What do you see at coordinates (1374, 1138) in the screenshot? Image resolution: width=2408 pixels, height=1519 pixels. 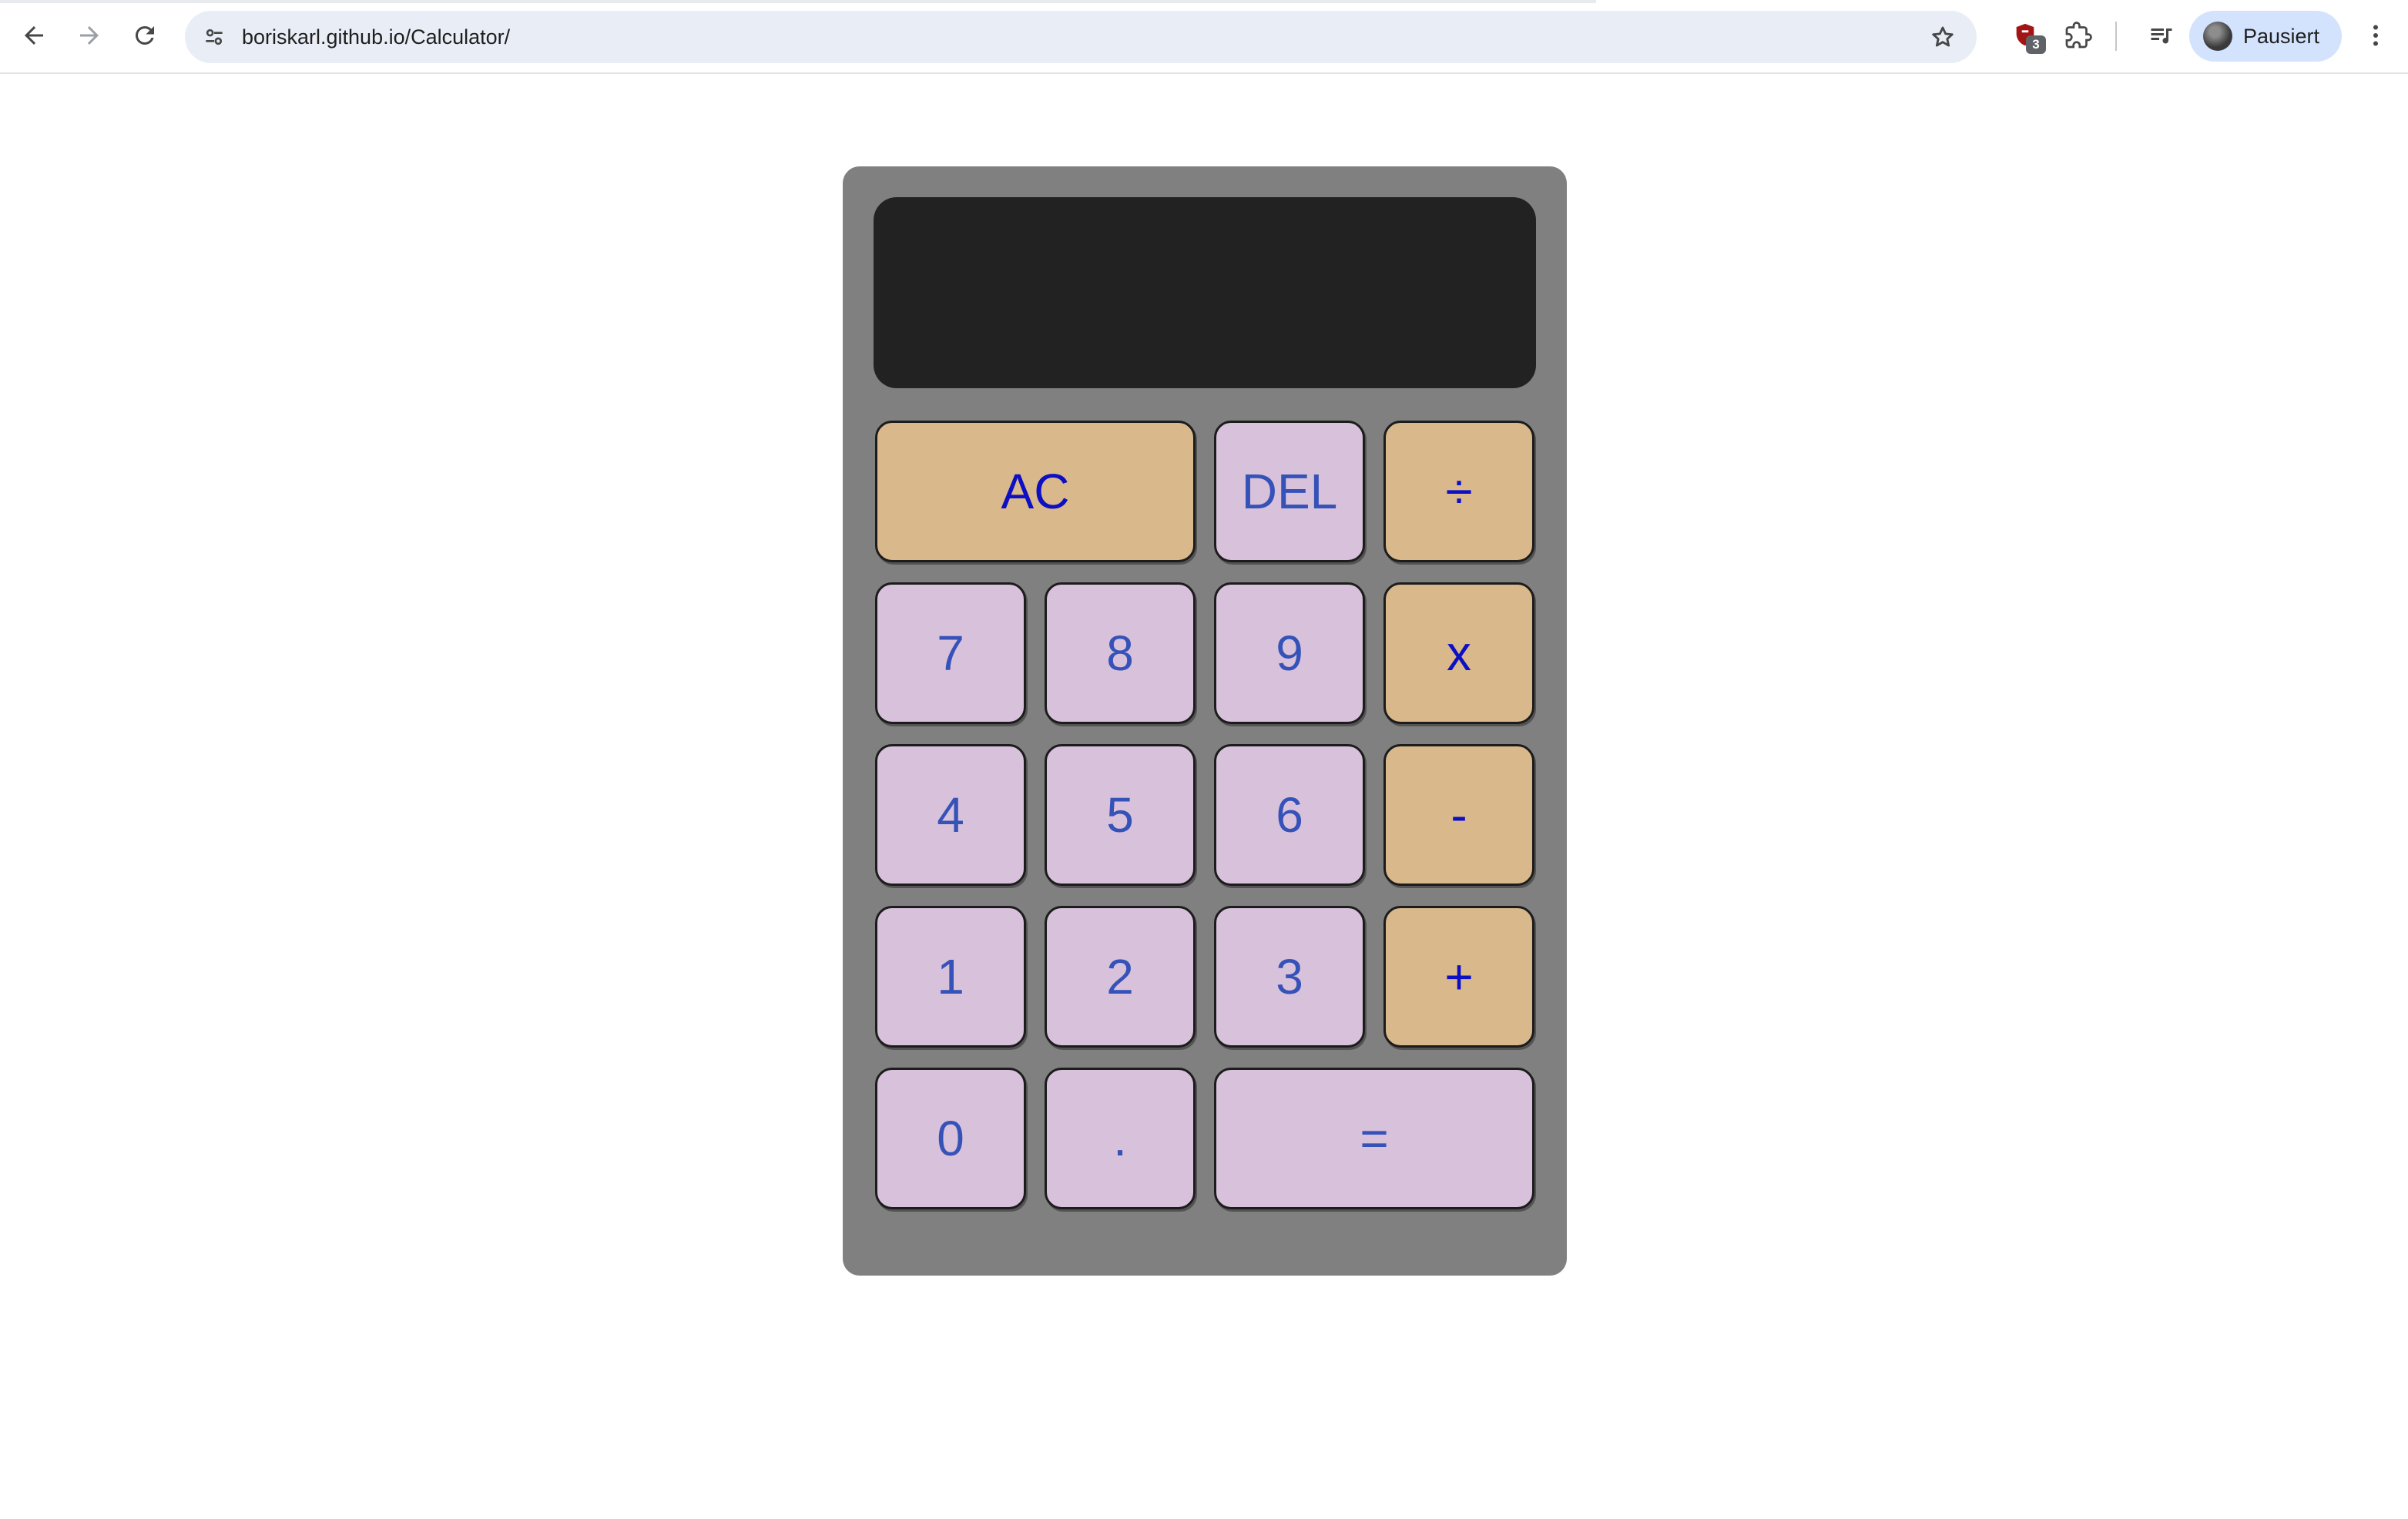 I see `equals-button: =` at bounding box center [1374, 1138].